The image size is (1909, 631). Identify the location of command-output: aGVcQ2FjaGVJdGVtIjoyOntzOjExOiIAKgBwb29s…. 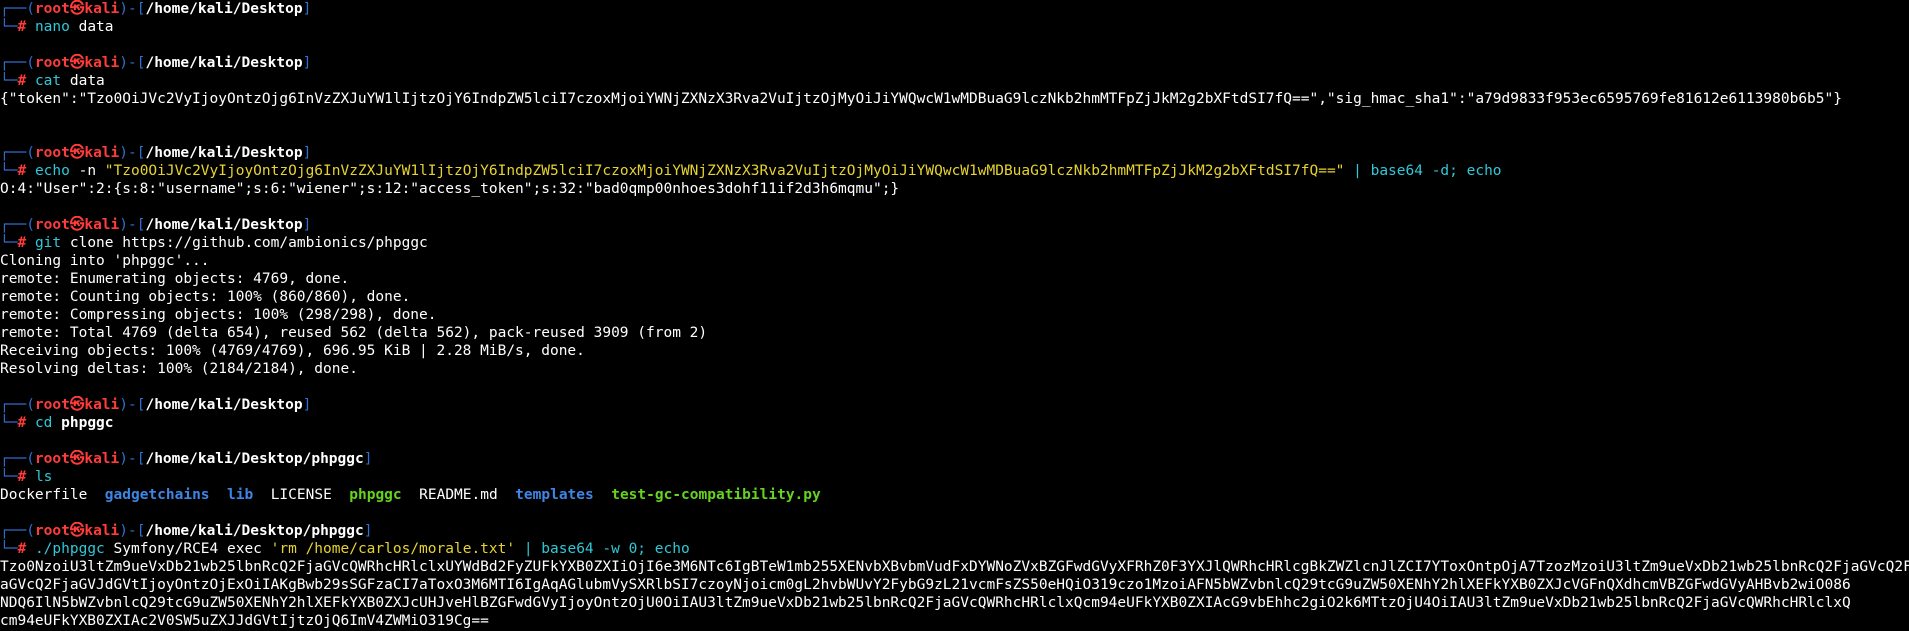
(925, 585).